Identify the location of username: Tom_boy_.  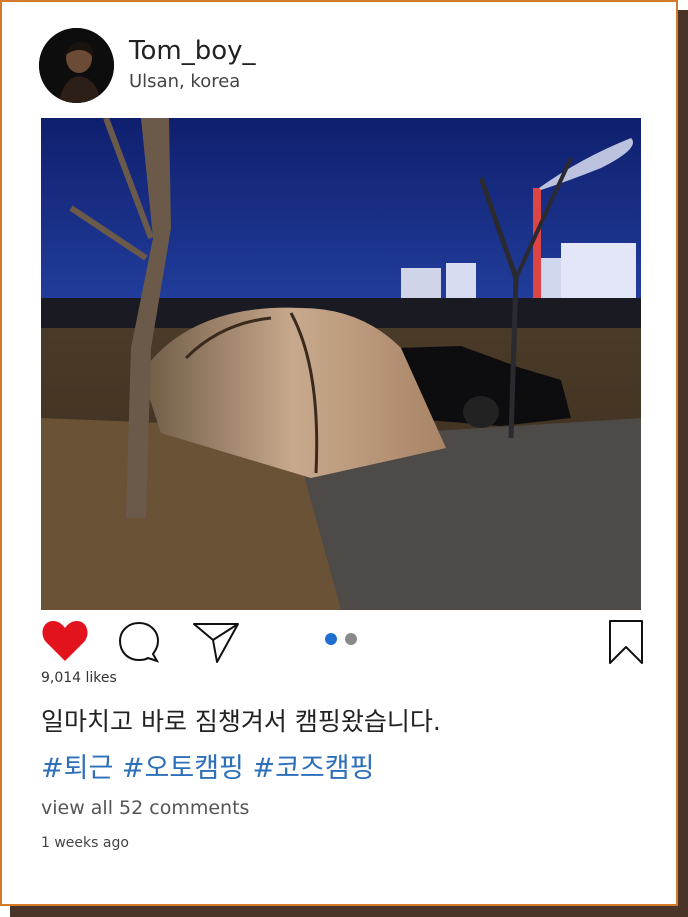
(192, 51).